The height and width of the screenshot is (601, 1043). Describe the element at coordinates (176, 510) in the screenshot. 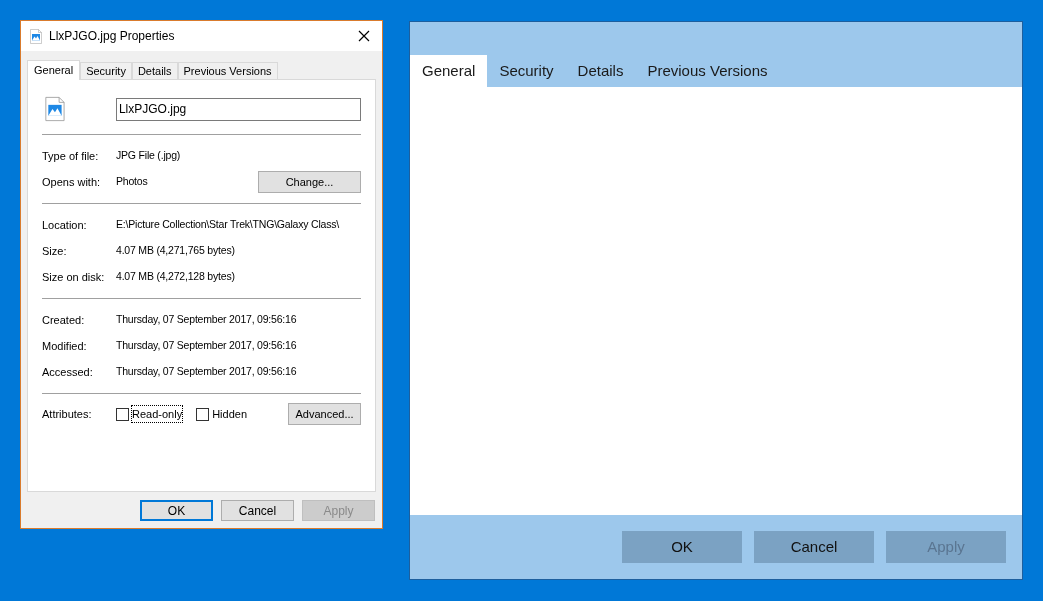

I see `dialog-button: OK` at that location.